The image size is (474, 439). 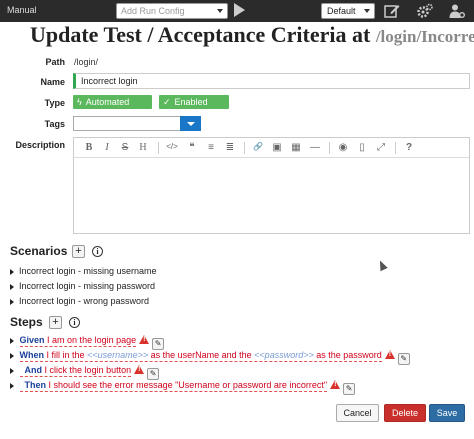 What do you see at coordinates (315, 147) in the screenshot?
I see `horizontal-rule-button: —` at bounding box center [315, 147].